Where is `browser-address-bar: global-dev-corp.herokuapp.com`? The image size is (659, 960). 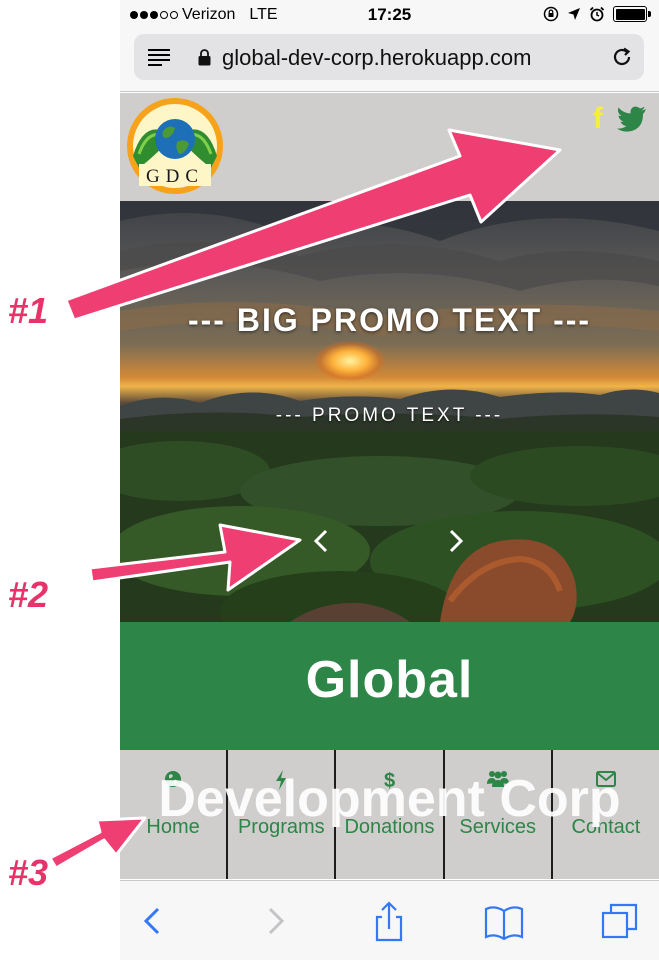 browser-address-bar: global-dev-corp.herokuapp.com is located at coordinates (389, 61).